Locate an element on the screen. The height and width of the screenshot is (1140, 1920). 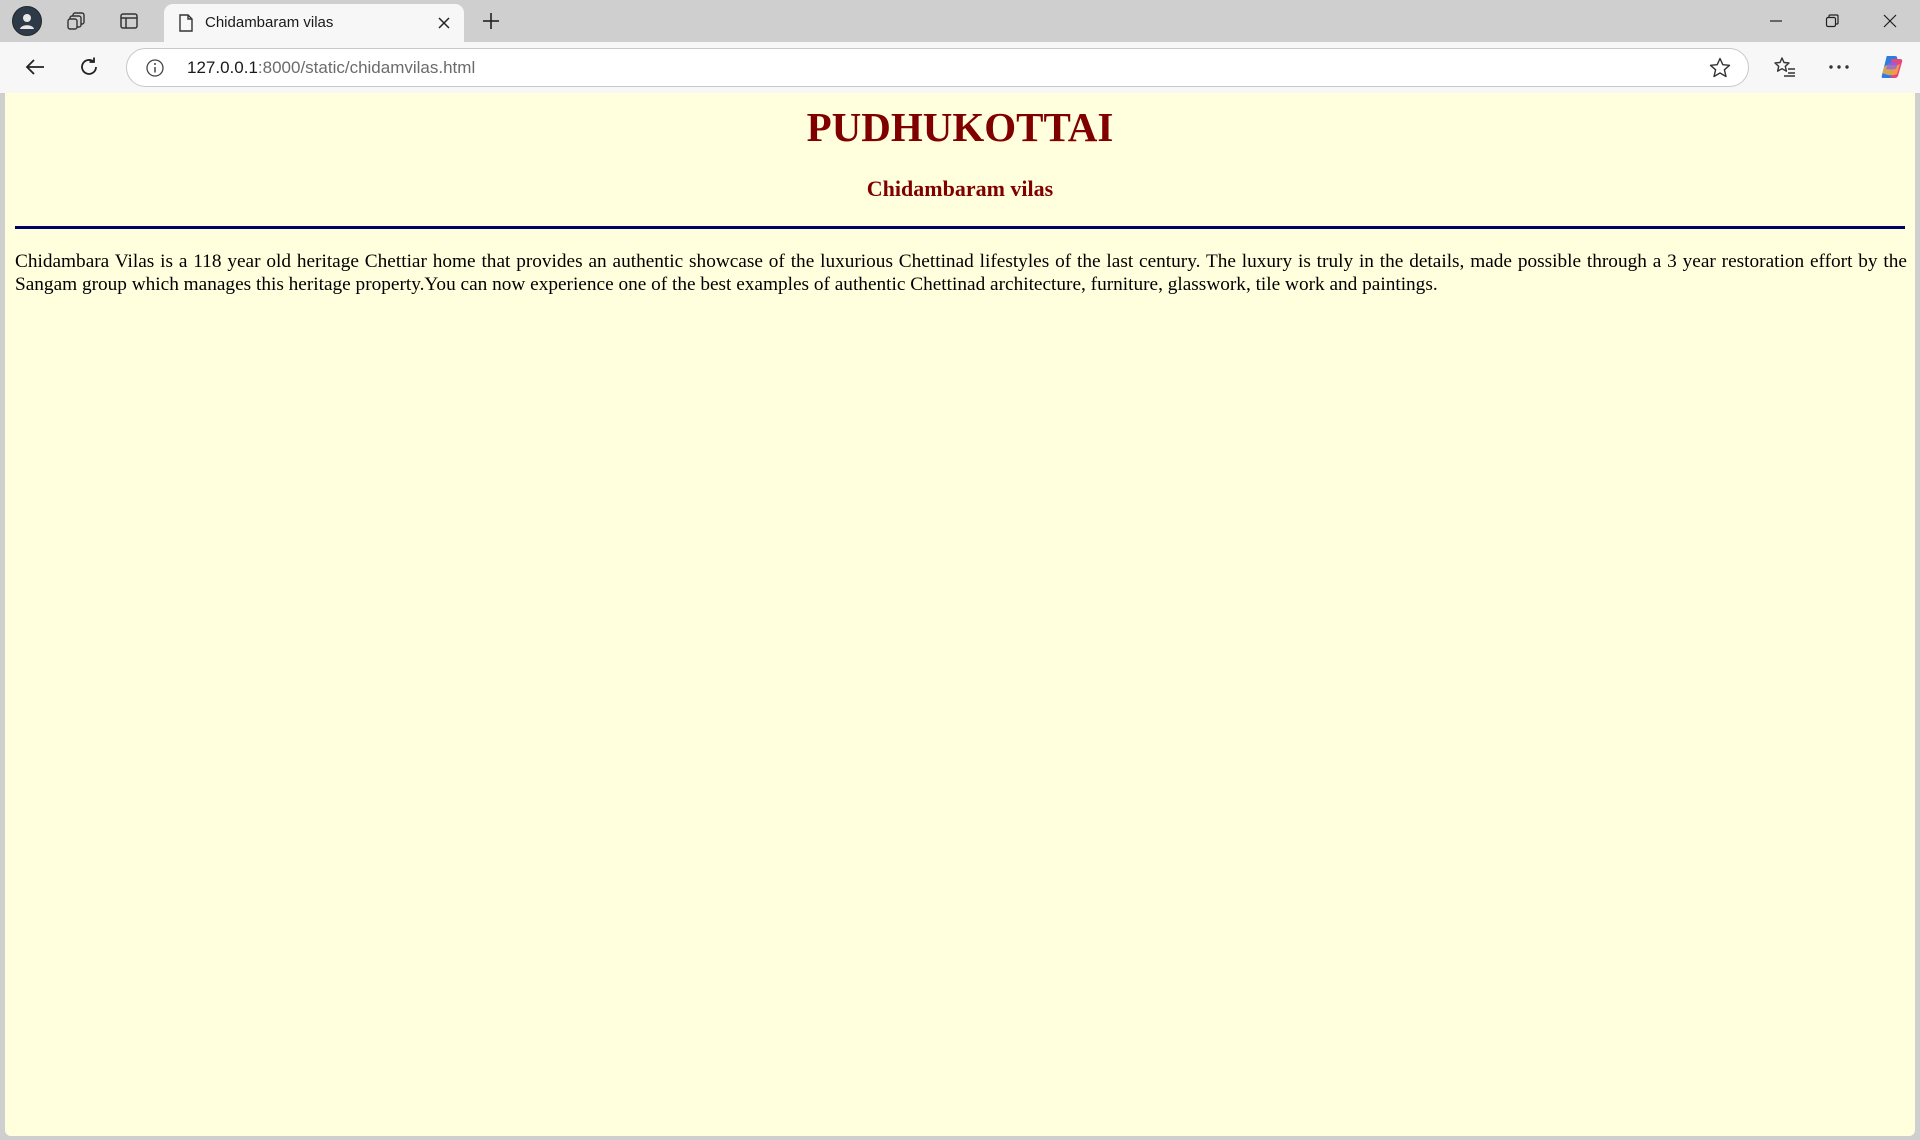
restore-icon is located at coordinates (1832, 21).